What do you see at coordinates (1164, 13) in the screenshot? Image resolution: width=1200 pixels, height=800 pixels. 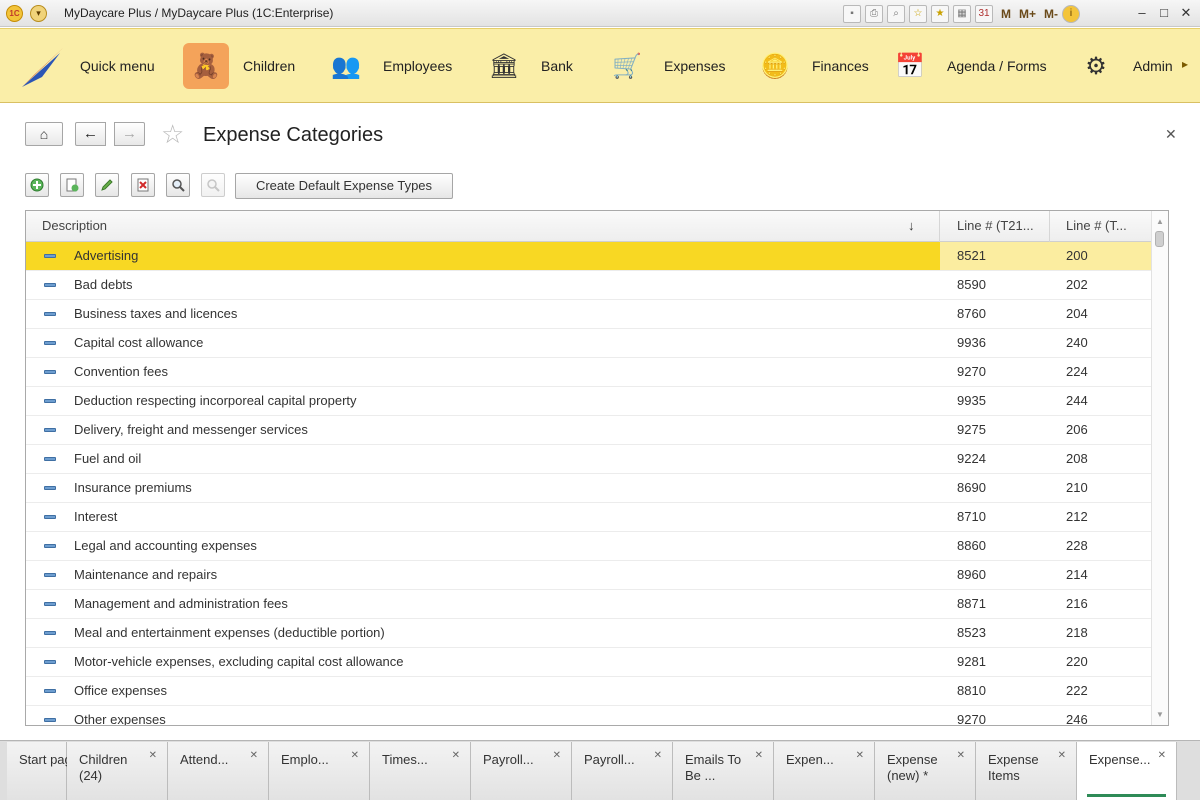 I see `maximize-icon: □` at bounding box center [1164, 13].